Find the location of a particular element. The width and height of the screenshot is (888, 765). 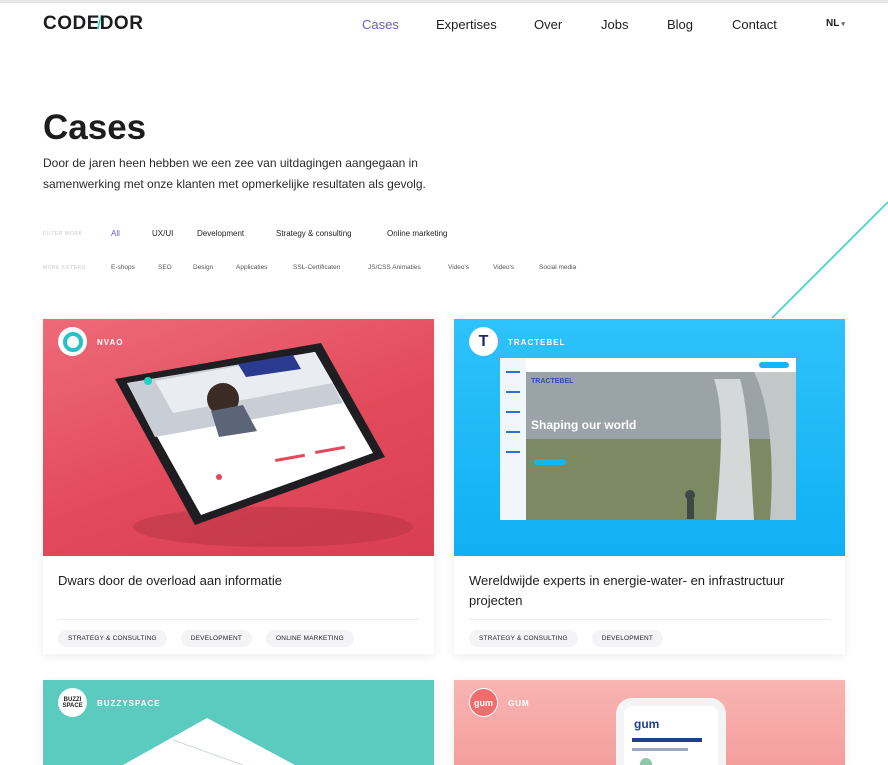

filter-all: All is located at coordinates (115, 233).